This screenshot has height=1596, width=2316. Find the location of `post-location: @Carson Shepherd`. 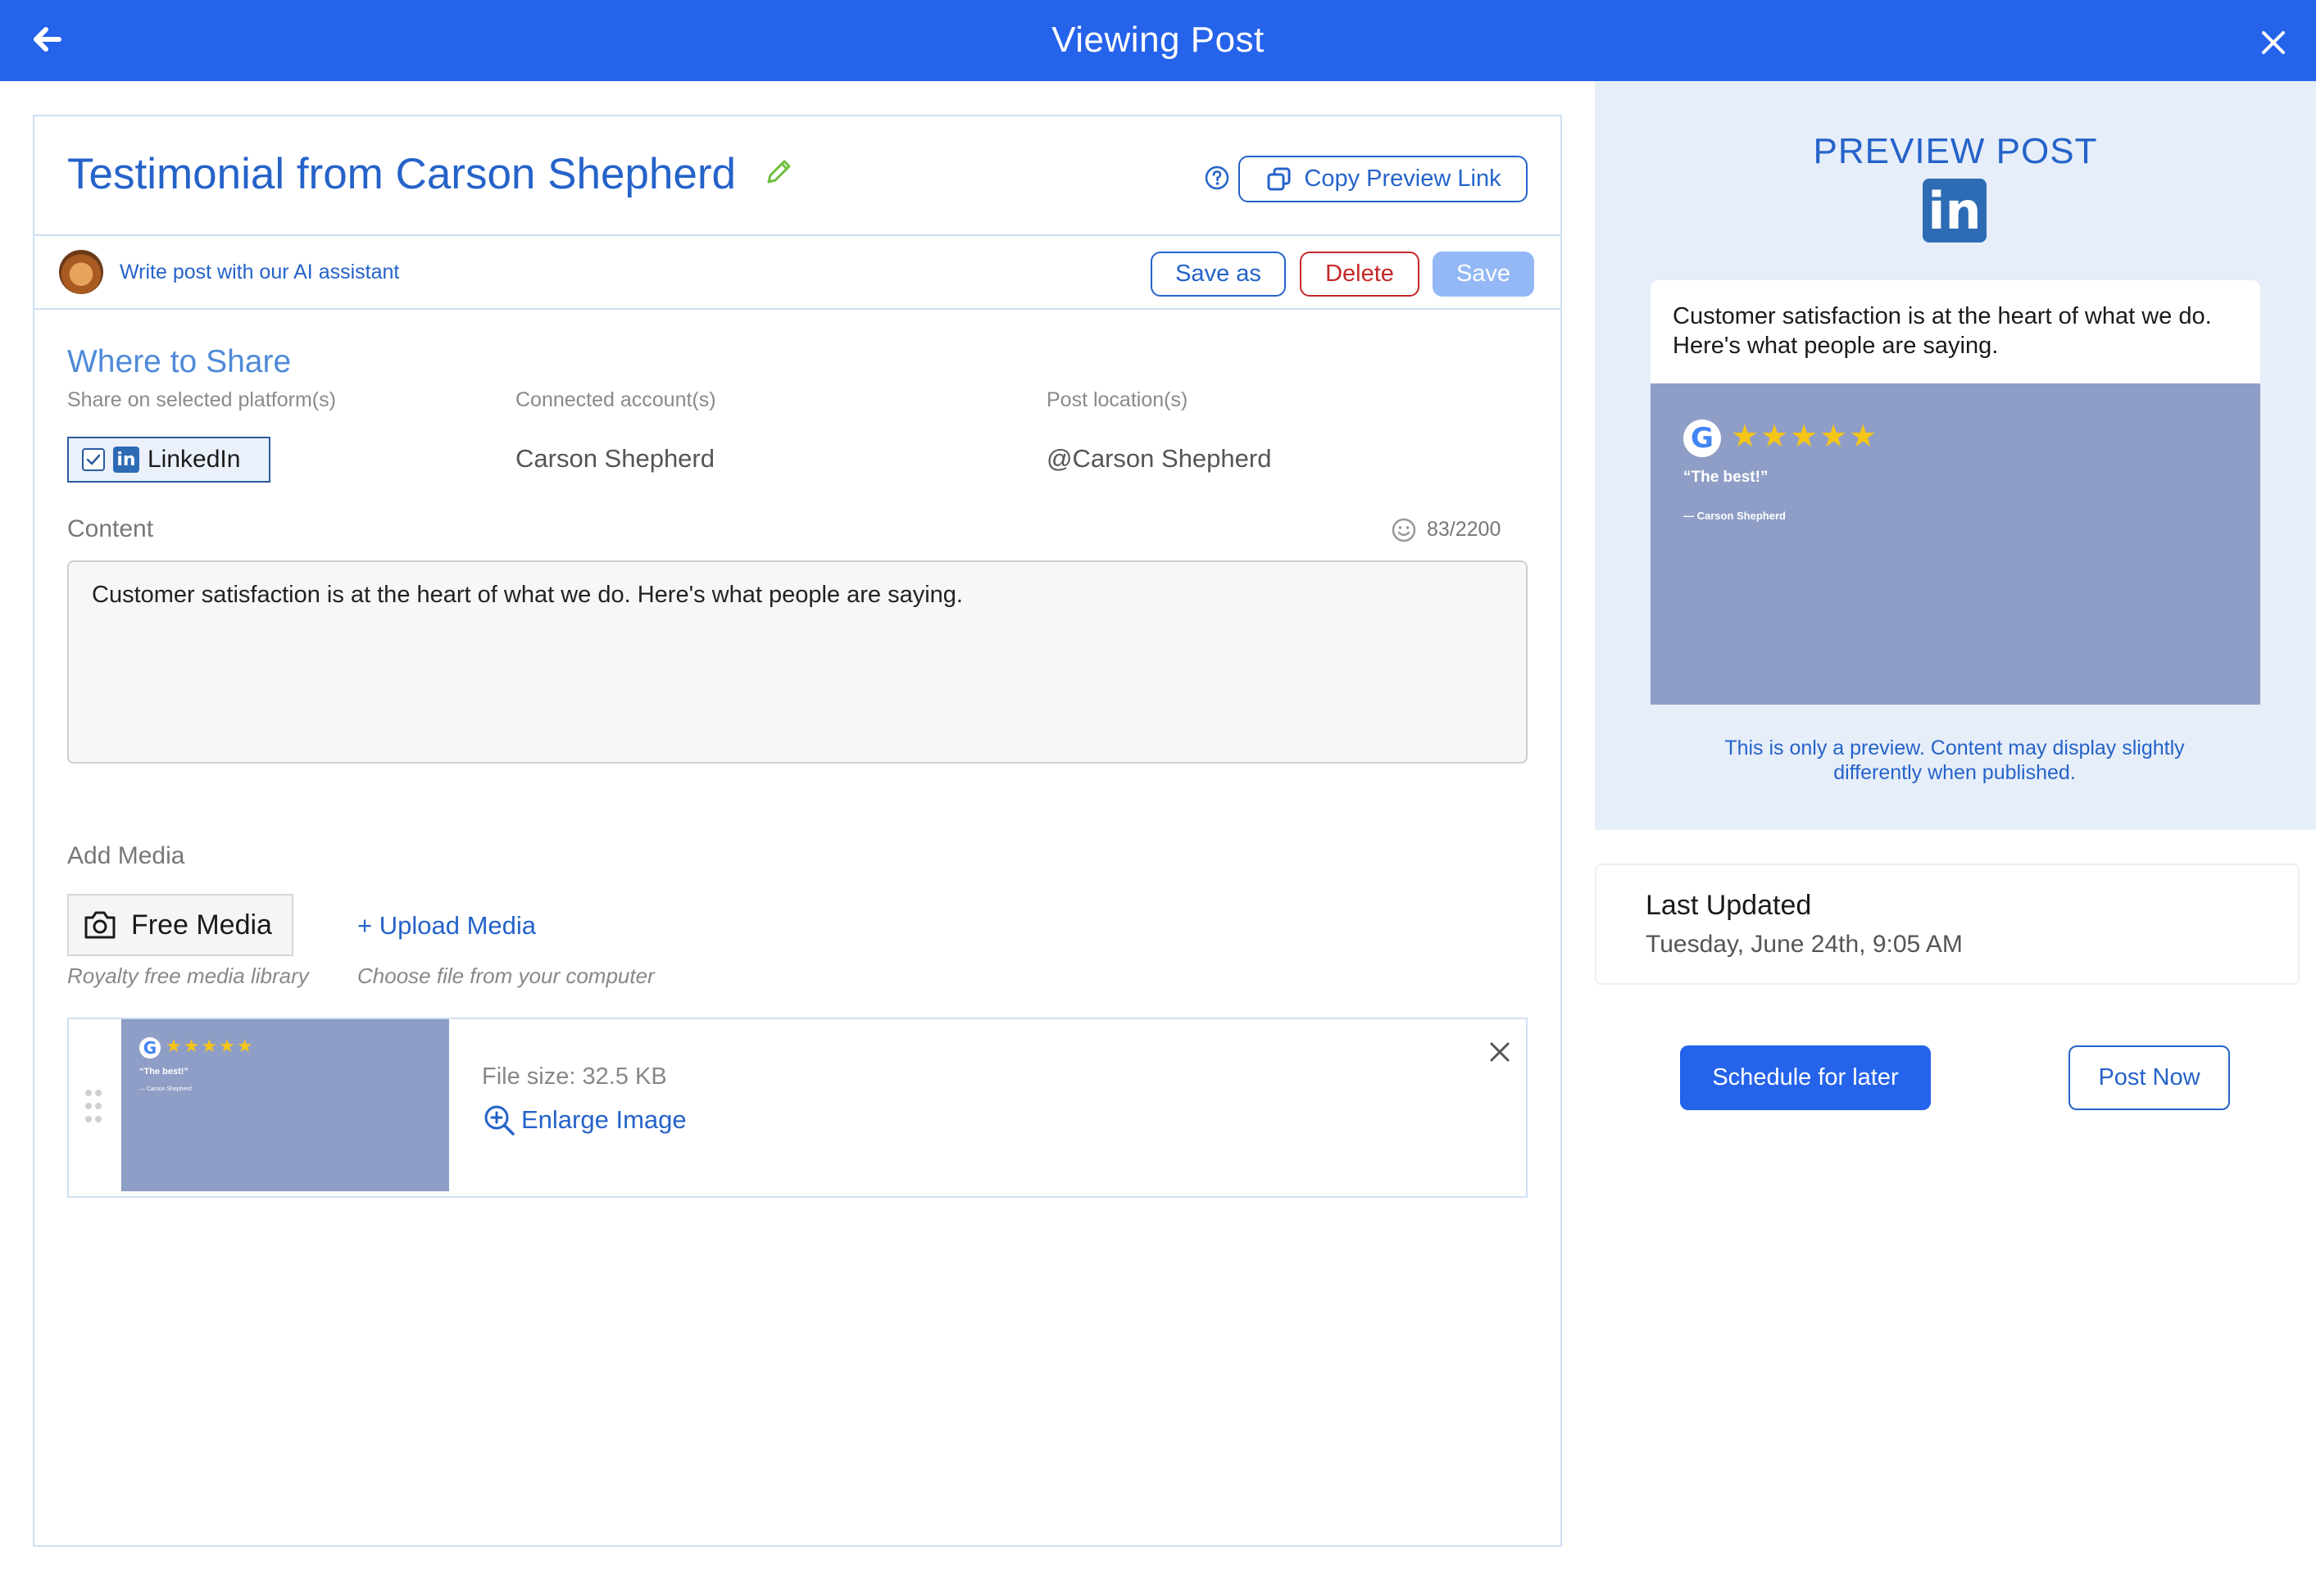

post-location: @Carson Shepherd is located at coordinates (1159, 458).